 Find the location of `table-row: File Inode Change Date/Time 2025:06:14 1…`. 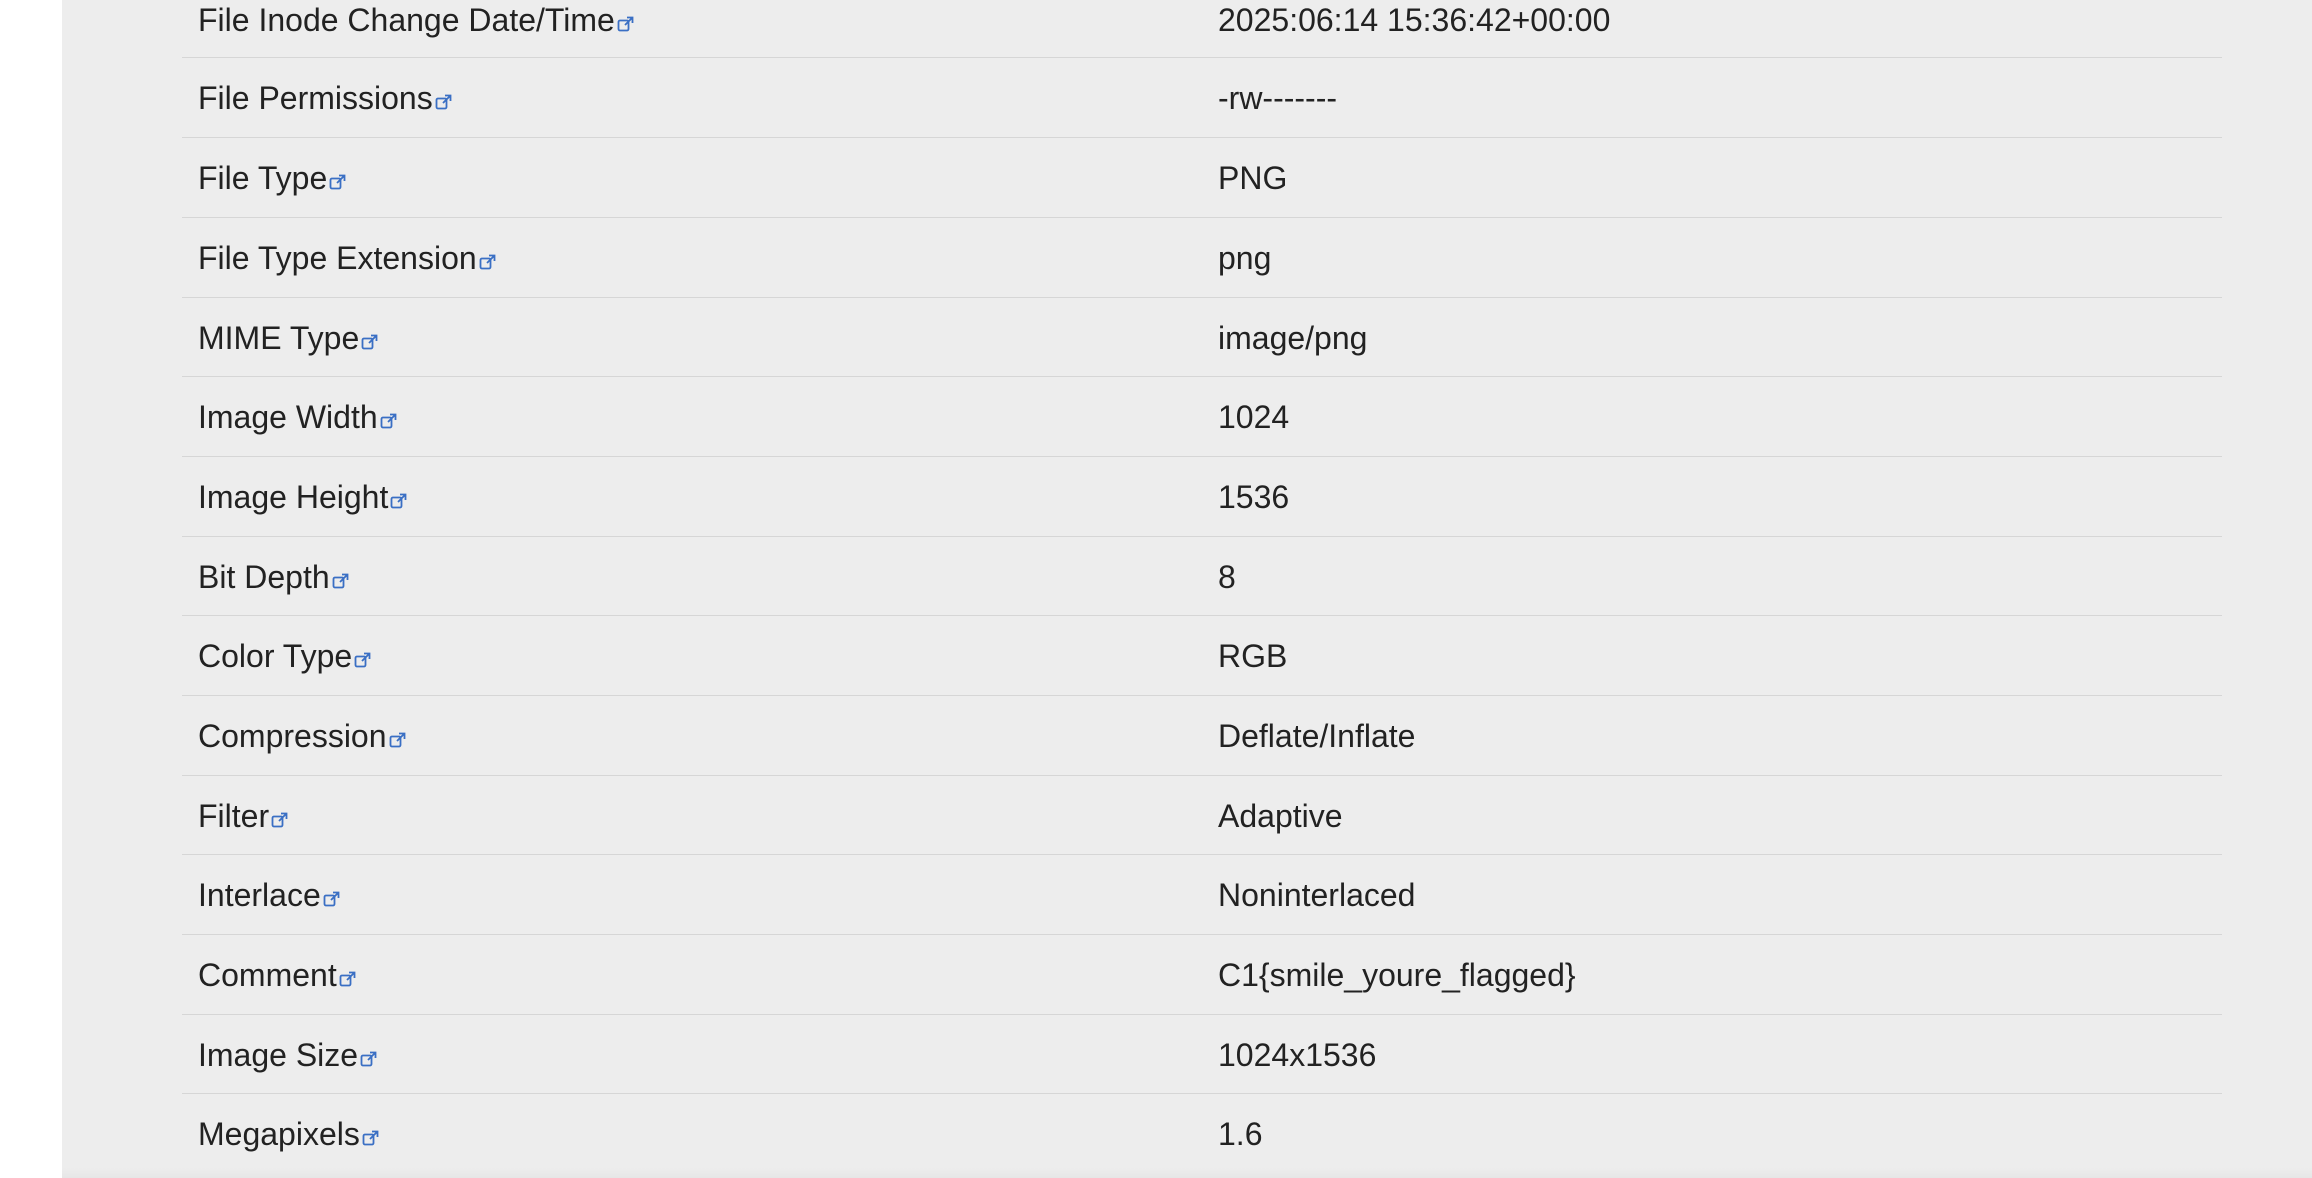

table-row: File Inode Change Date/Time 2025:06:14 1… is located at coordinates (1202, 29).